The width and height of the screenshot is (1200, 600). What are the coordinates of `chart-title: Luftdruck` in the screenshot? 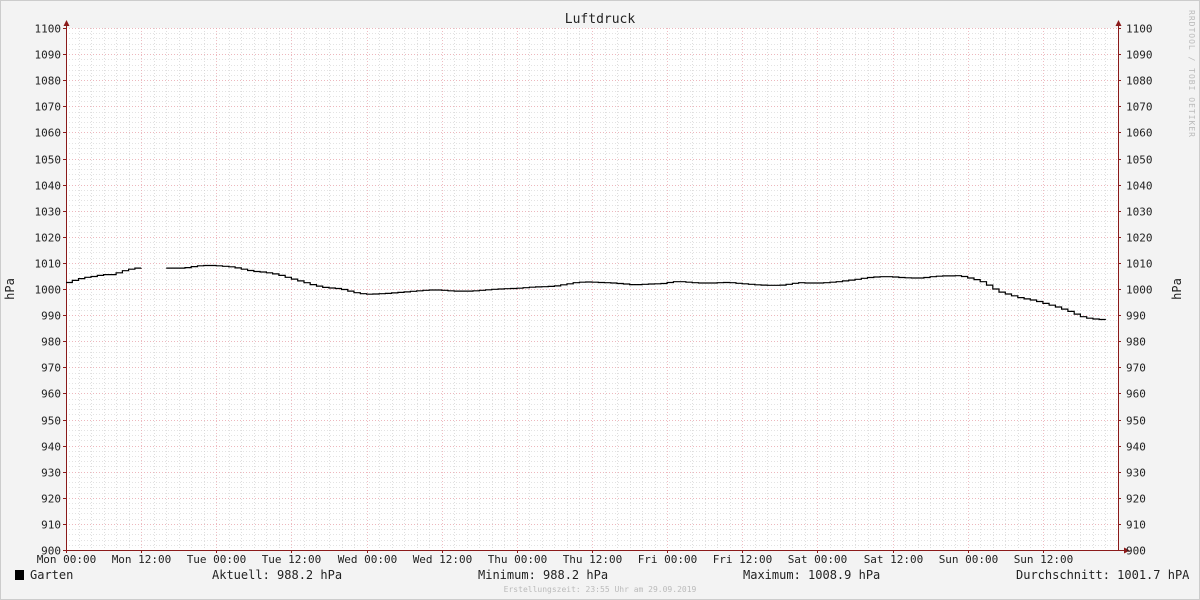 It's located at (600, 19).